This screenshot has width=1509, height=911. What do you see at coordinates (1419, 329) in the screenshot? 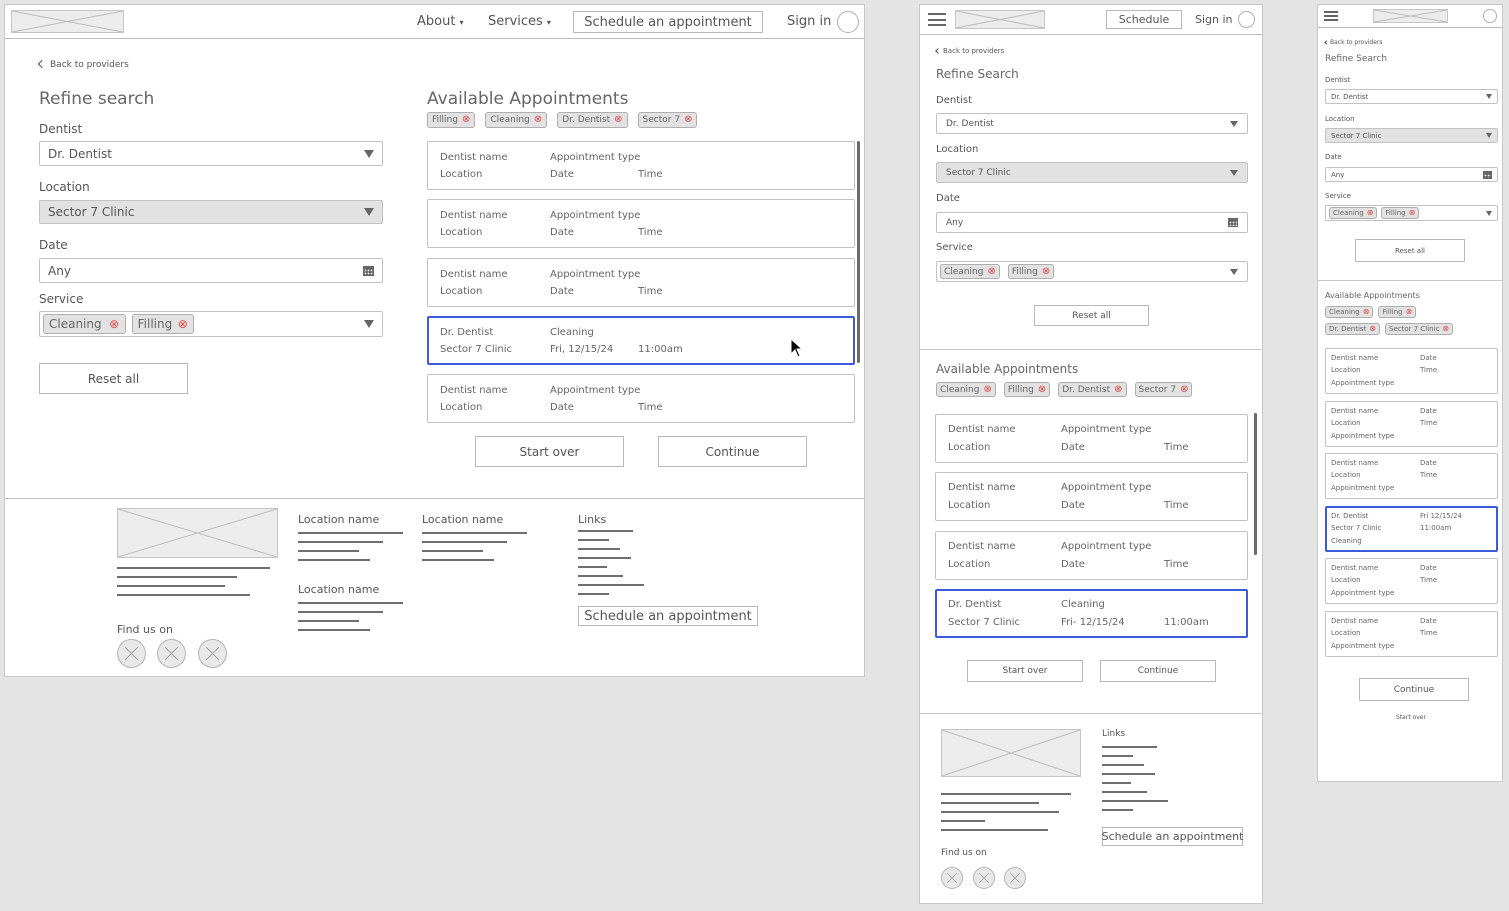
I see `filter-chip: Sector 7 Clinic ⊗` at bounding box center [1419, 329].